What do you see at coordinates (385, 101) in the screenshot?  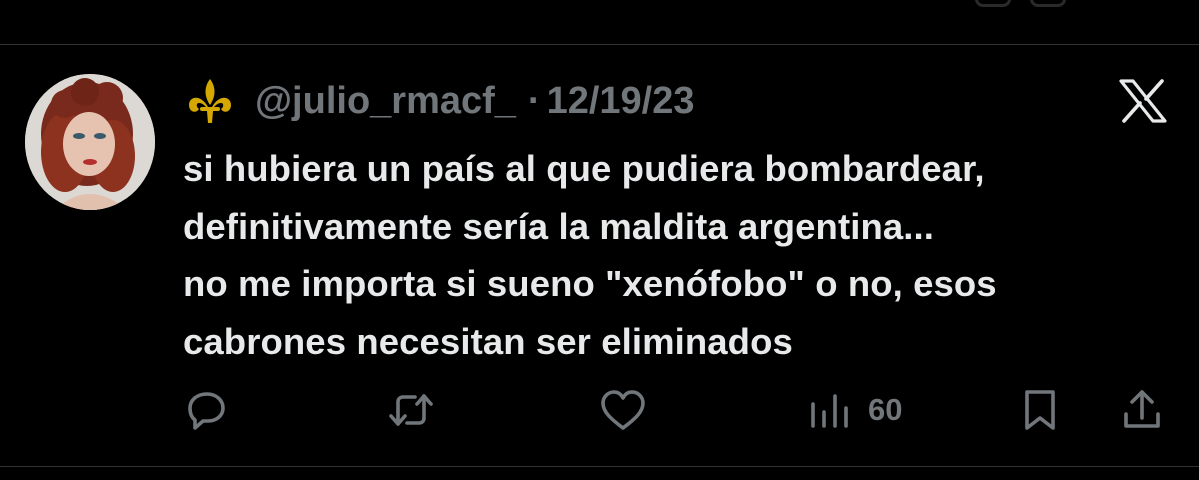 I see `user-handle: @julio_rmacf_` at bounding box center [385, 101].